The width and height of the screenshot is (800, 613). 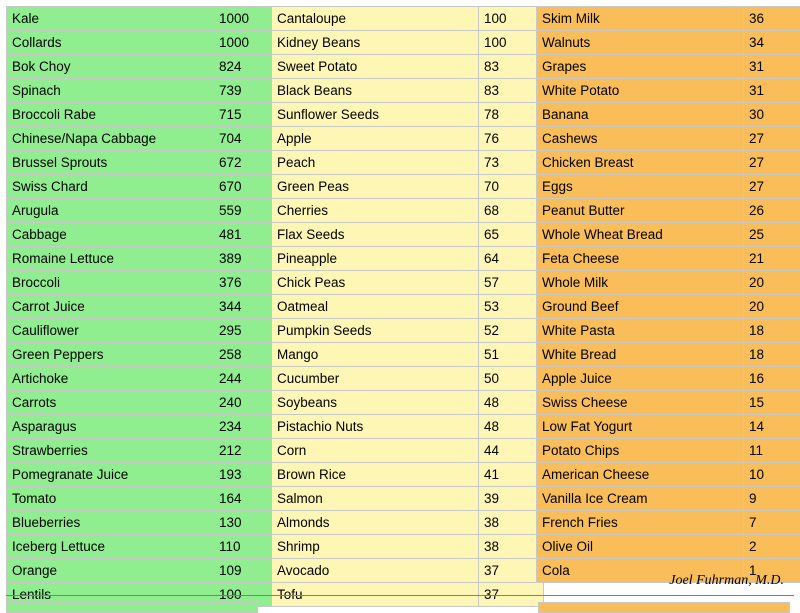 I want to click on food-name: Iceberg Lettuce, so click(x=110, y=546).